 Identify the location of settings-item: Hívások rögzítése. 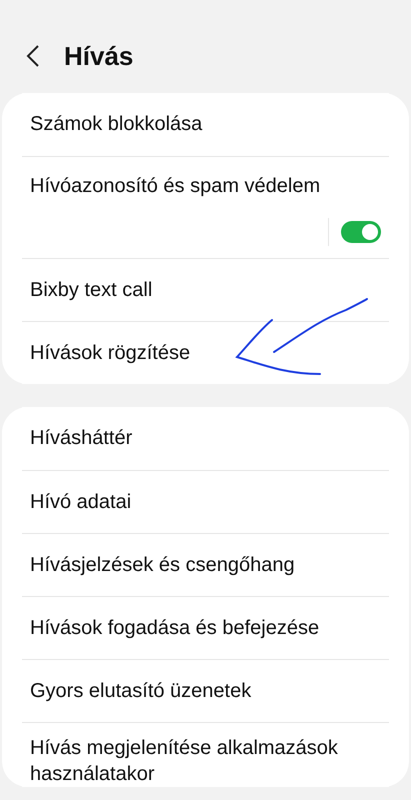
(205, 352).